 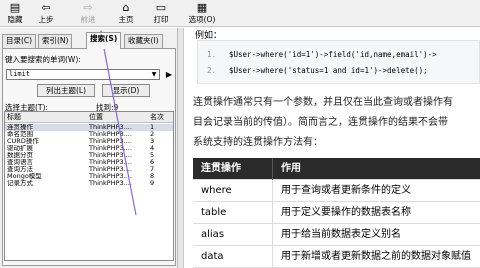 I want to click on list-item: CURD操作 ThinkPHP3.... 3, so click(x=89, y=141).